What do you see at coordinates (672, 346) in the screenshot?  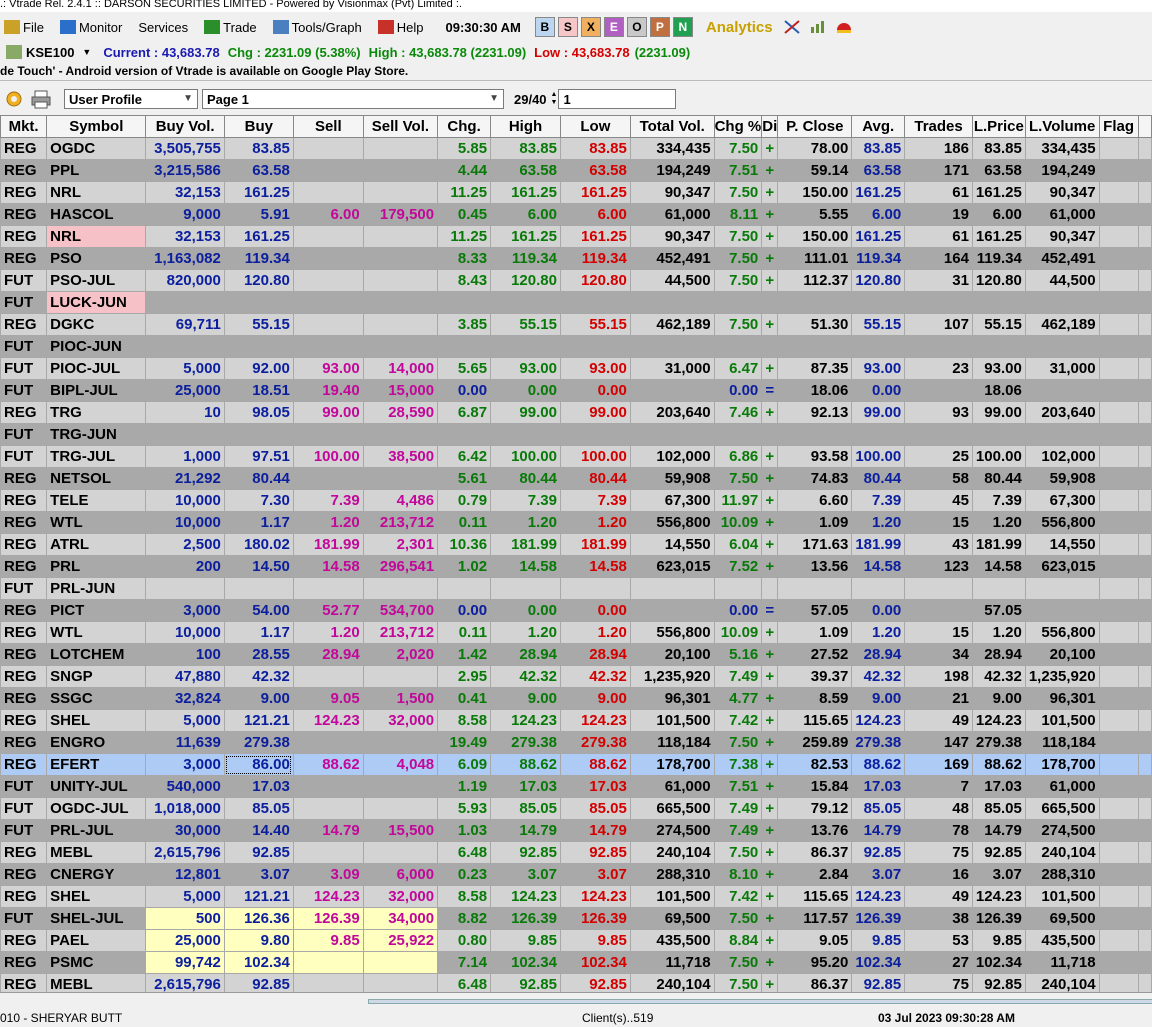 I see `cell-total-vol` at bounding box center [672, 346].